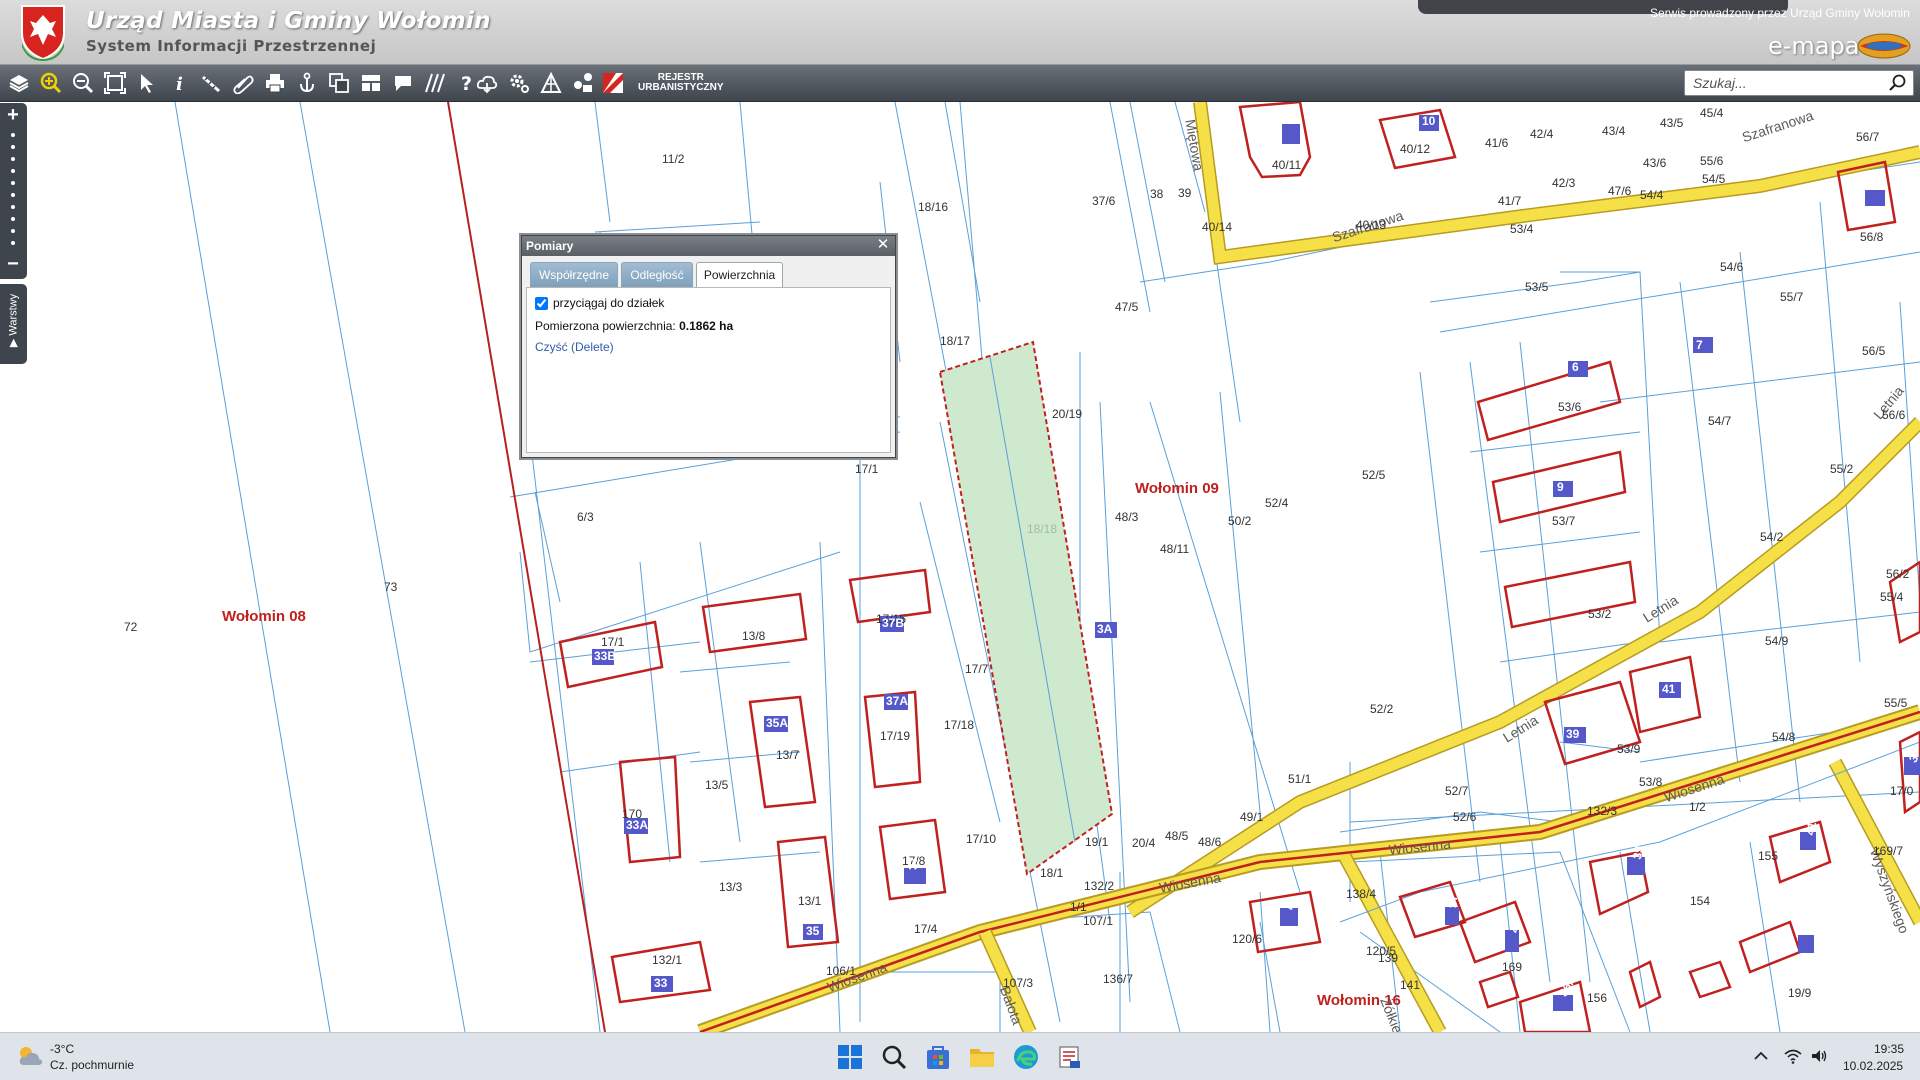 This screenshot has height=1080, width=1920. Describe the element at coordinates (681, 83) in the screenshot. I see `rejestr-urbanistyczny-button: REJESTR URBANISTYCZNY` at that location.